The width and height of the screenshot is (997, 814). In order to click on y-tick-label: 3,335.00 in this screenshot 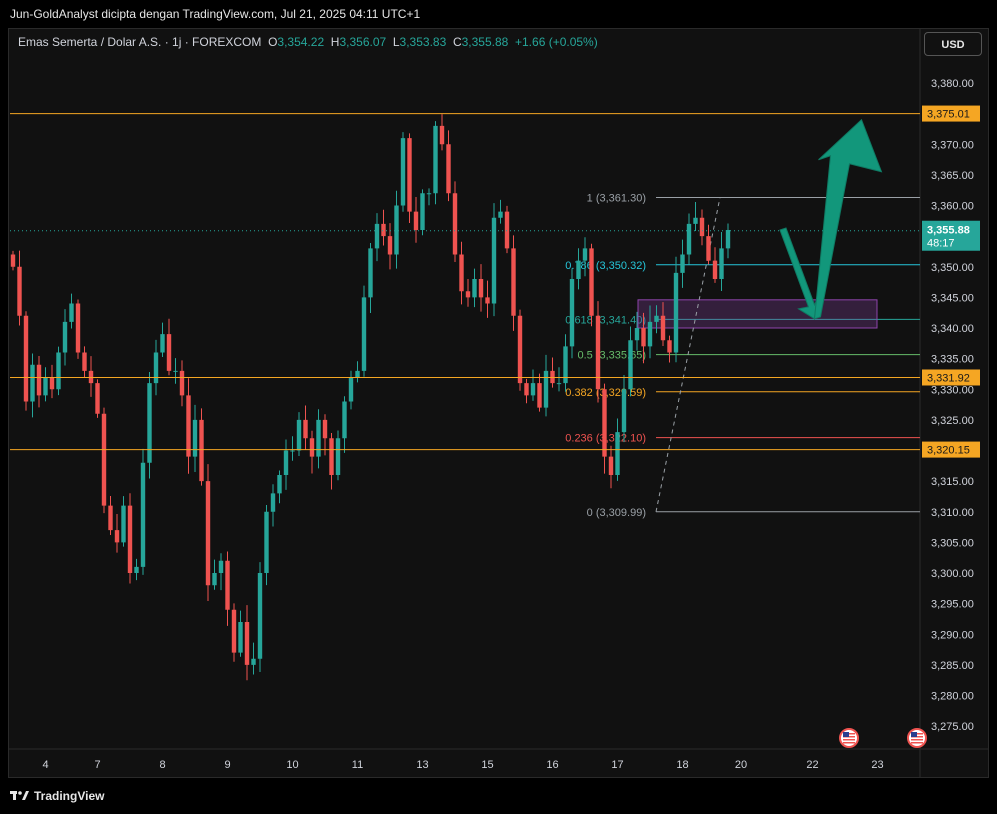, I will do `click(952, 360)`.